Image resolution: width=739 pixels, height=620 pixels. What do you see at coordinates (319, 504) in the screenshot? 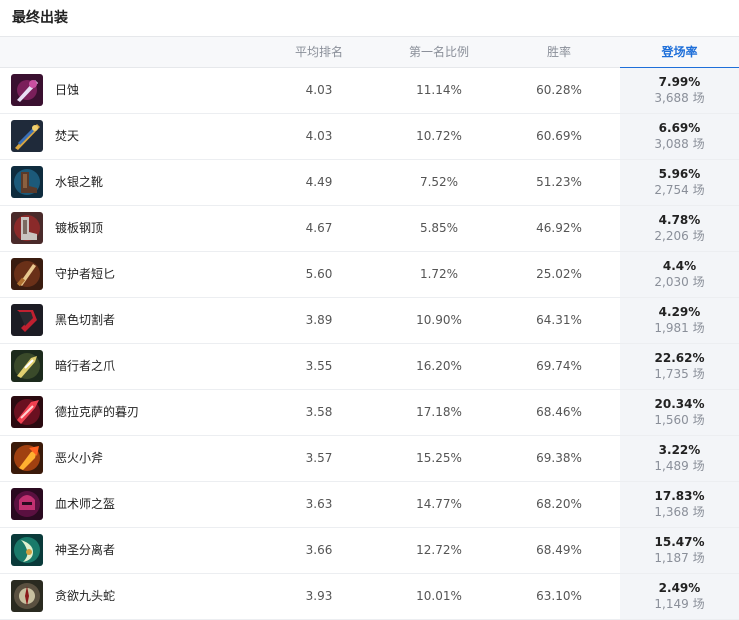
I see `avg-rank-value: 3.63` at bounding box center [319, 504].